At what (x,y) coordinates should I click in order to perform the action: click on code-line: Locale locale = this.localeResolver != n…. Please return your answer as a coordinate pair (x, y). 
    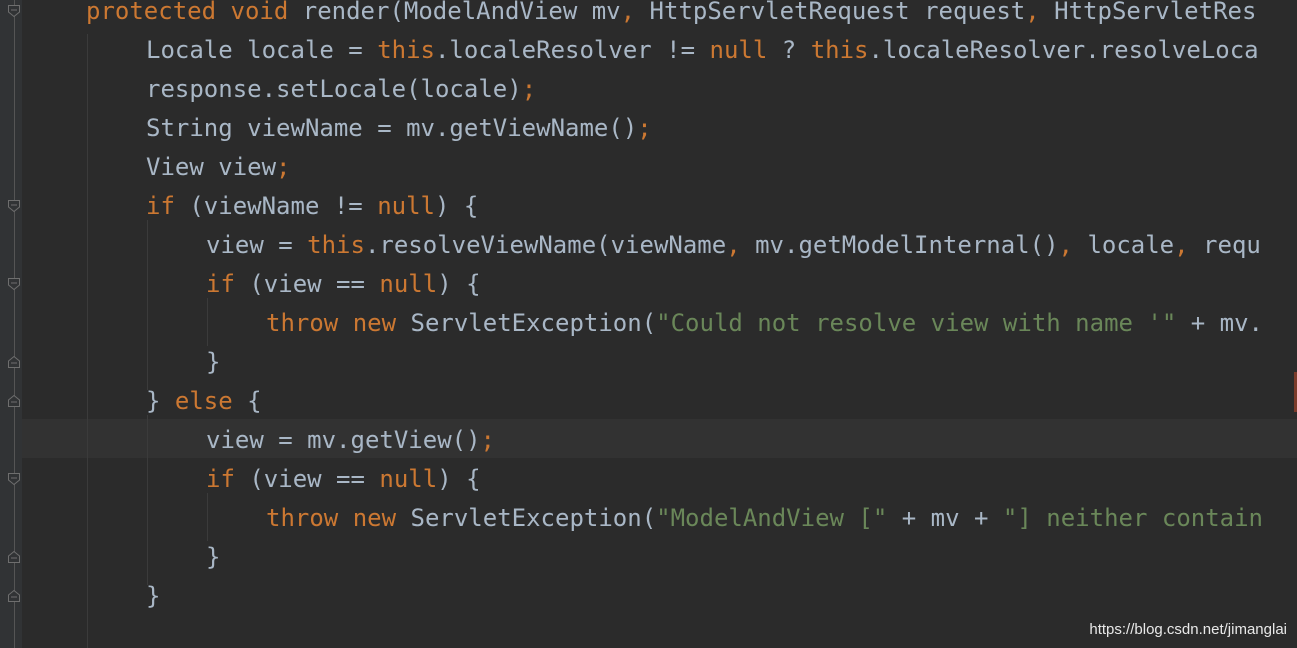
    Looking at the image, I should click on (702, 50).